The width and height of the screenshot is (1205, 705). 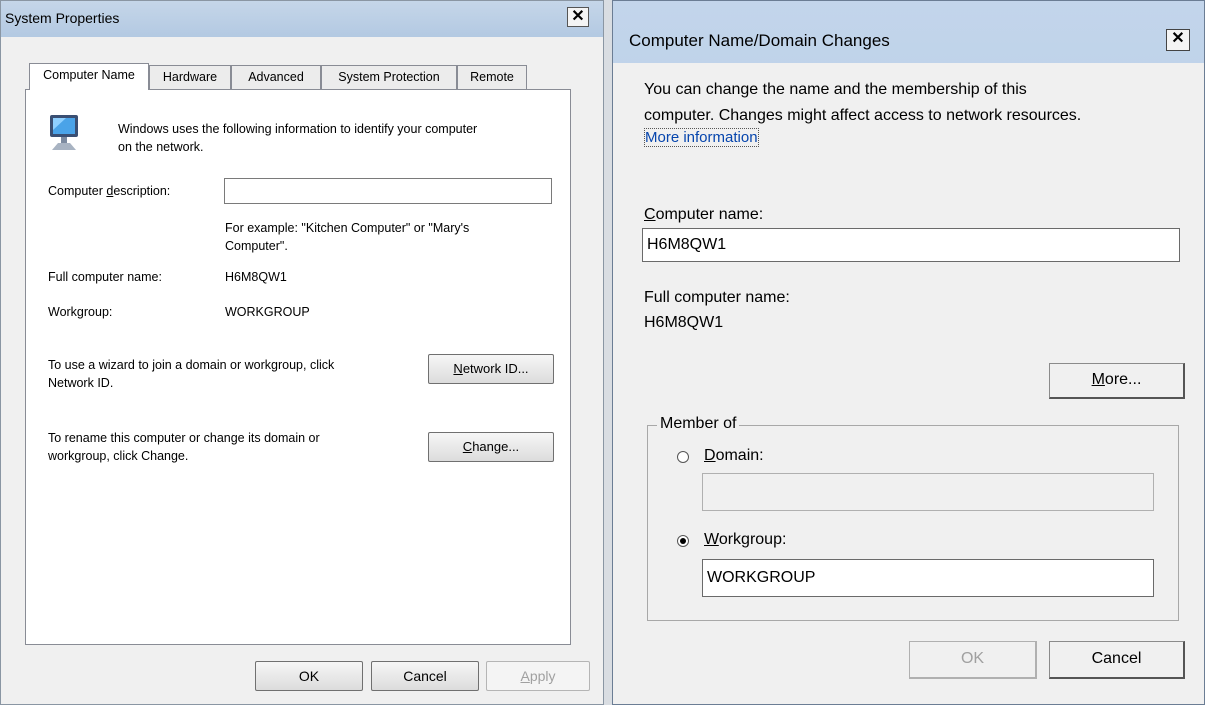 What do you see at coordinates (302, 19) in the screenshot?
I see `title-bar: System Properties ✕` at bounding box center [302, 19].